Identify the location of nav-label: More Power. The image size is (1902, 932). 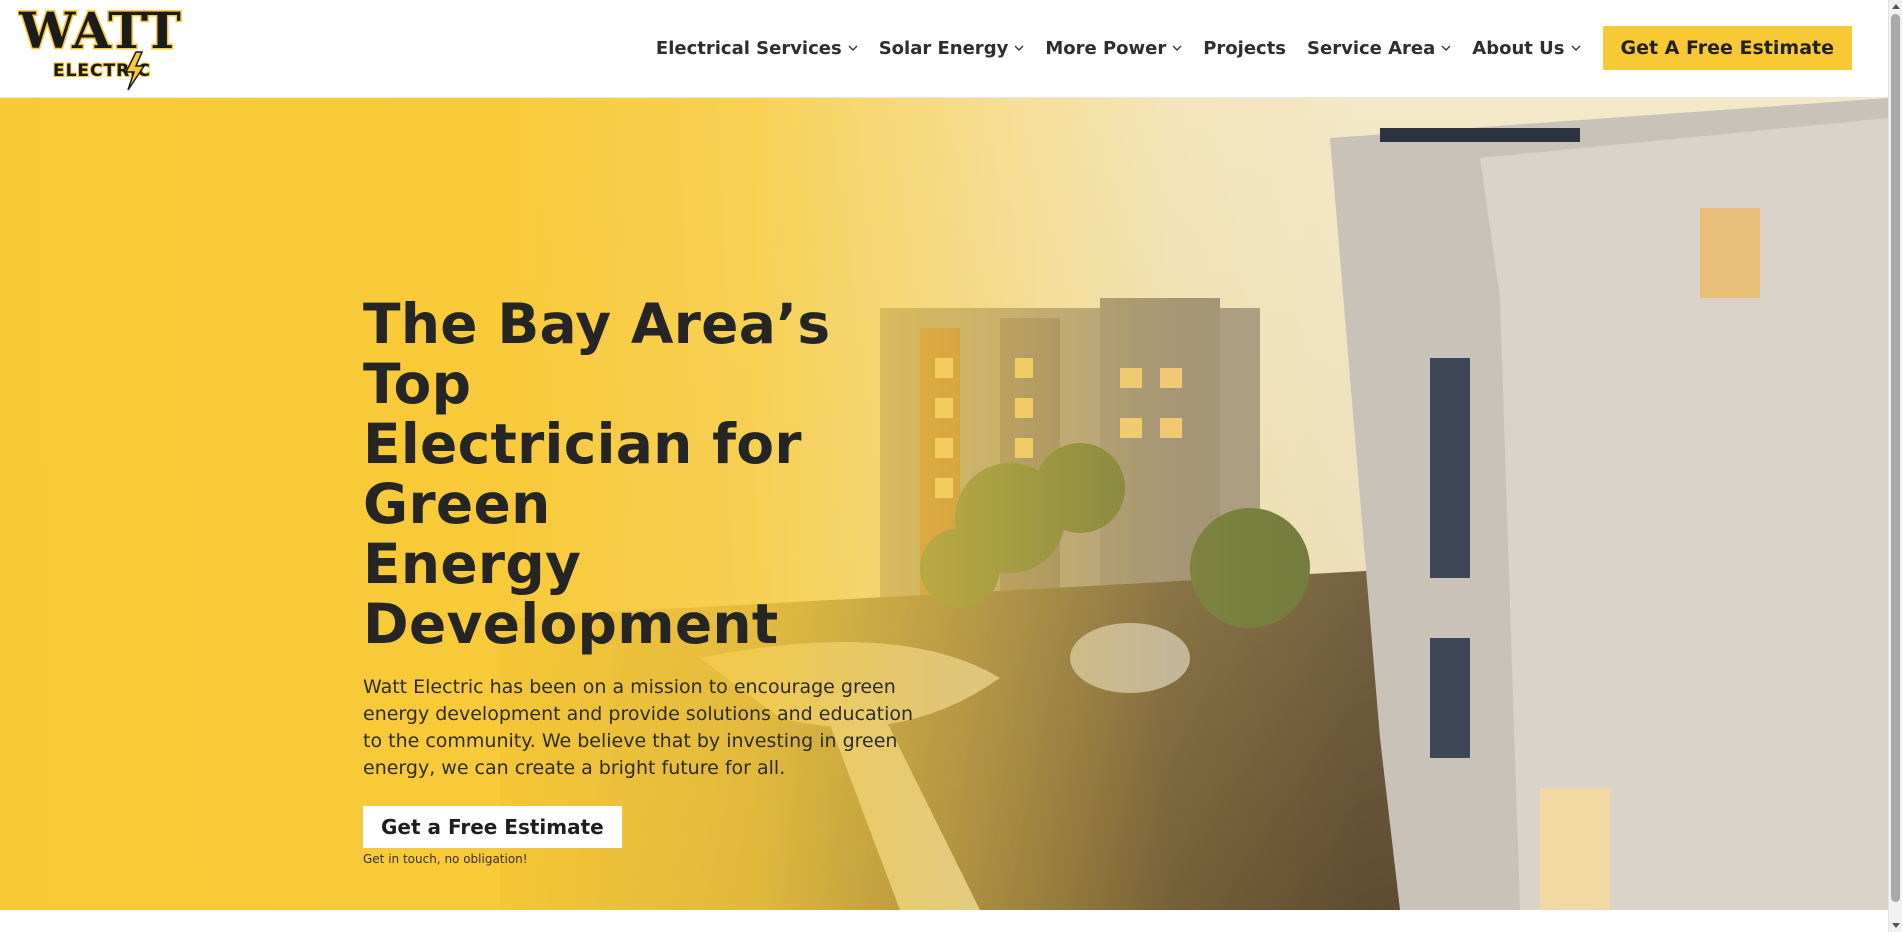
(1106, 48).